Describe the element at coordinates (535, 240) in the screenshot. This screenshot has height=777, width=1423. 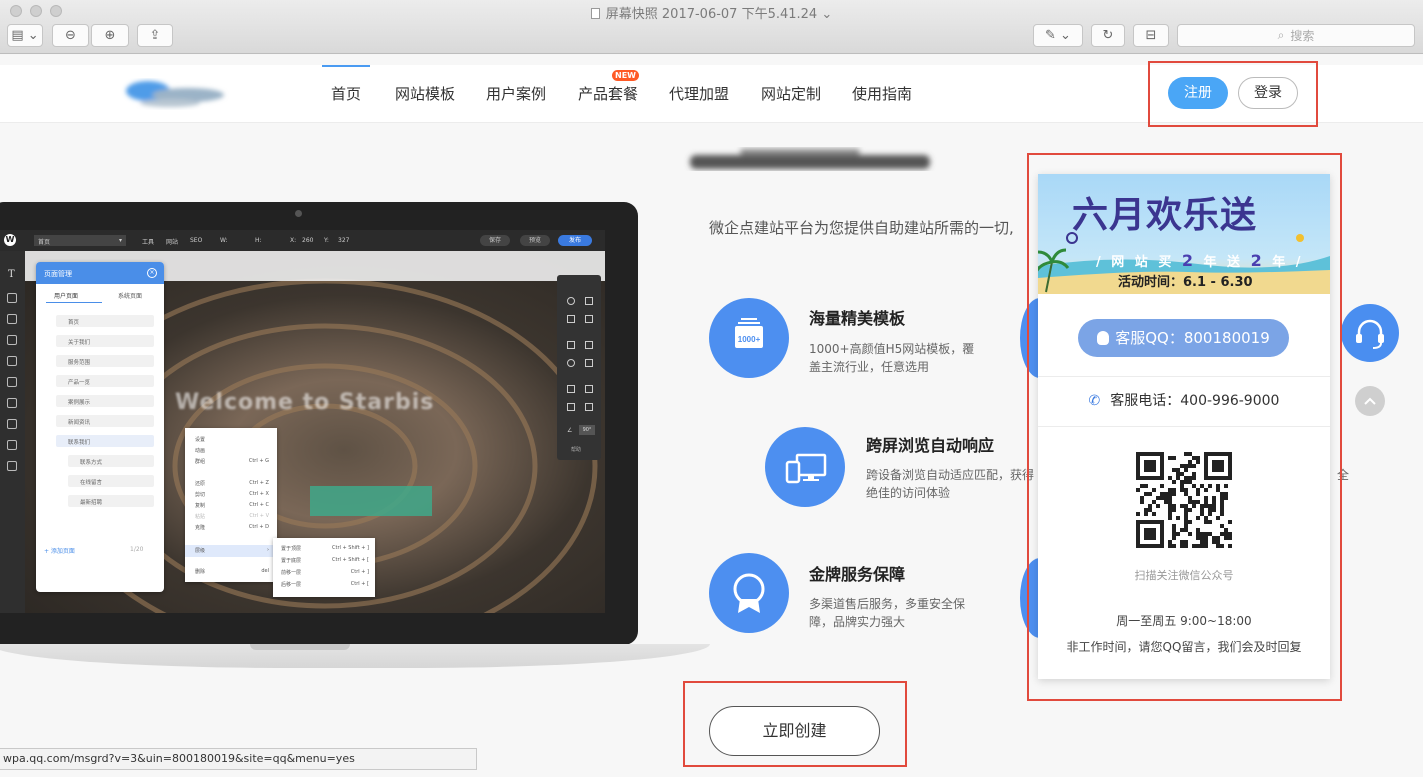
I see `editor-preview-button: 预览` at that location.